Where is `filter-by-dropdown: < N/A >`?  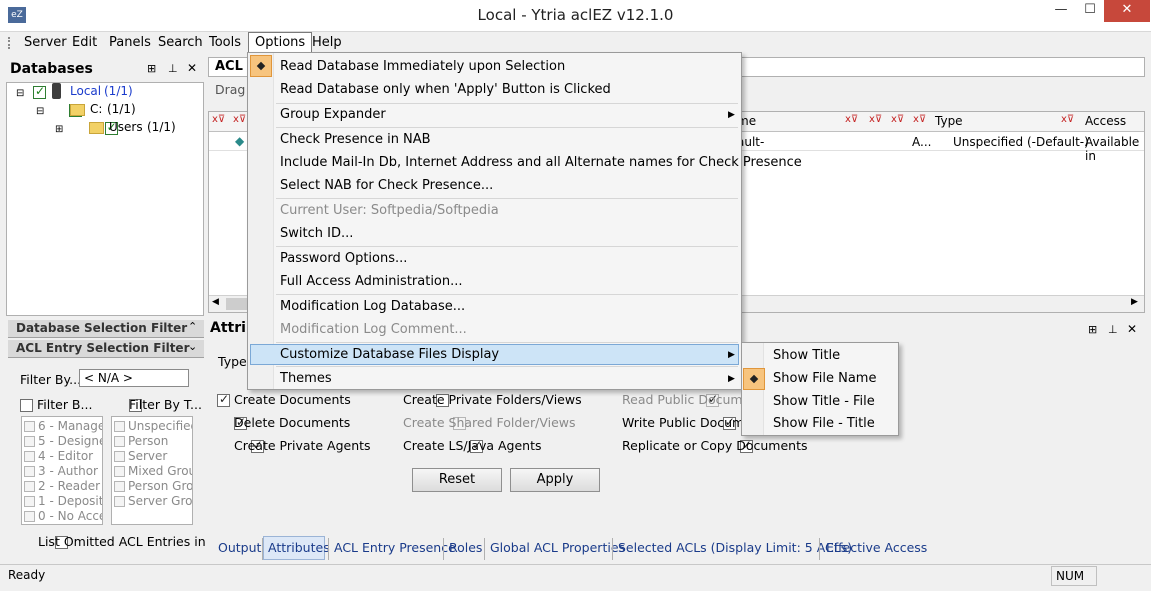
filter-by-dropdown: < N/A > is located at coordinates (134, 378).